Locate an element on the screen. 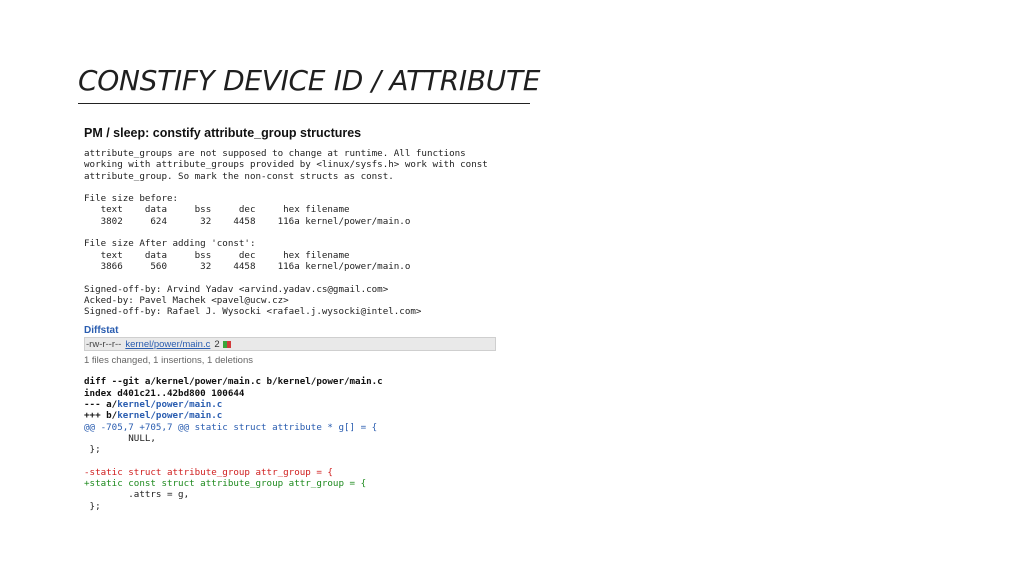  slide-title: CONSTIFY DEVICE ID / ATTRIBUTE is located at coordinates (309, 80).